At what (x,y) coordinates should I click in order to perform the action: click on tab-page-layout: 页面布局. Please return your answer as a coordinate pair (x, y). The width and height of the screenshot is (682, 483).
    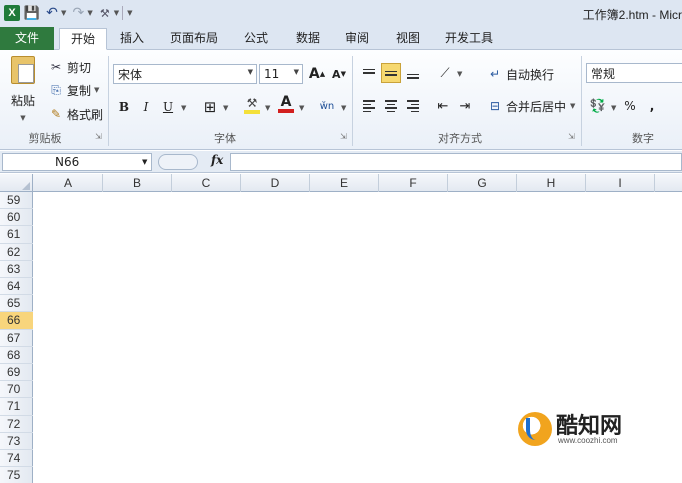
    Looking at the image, I should click on (194, 39).